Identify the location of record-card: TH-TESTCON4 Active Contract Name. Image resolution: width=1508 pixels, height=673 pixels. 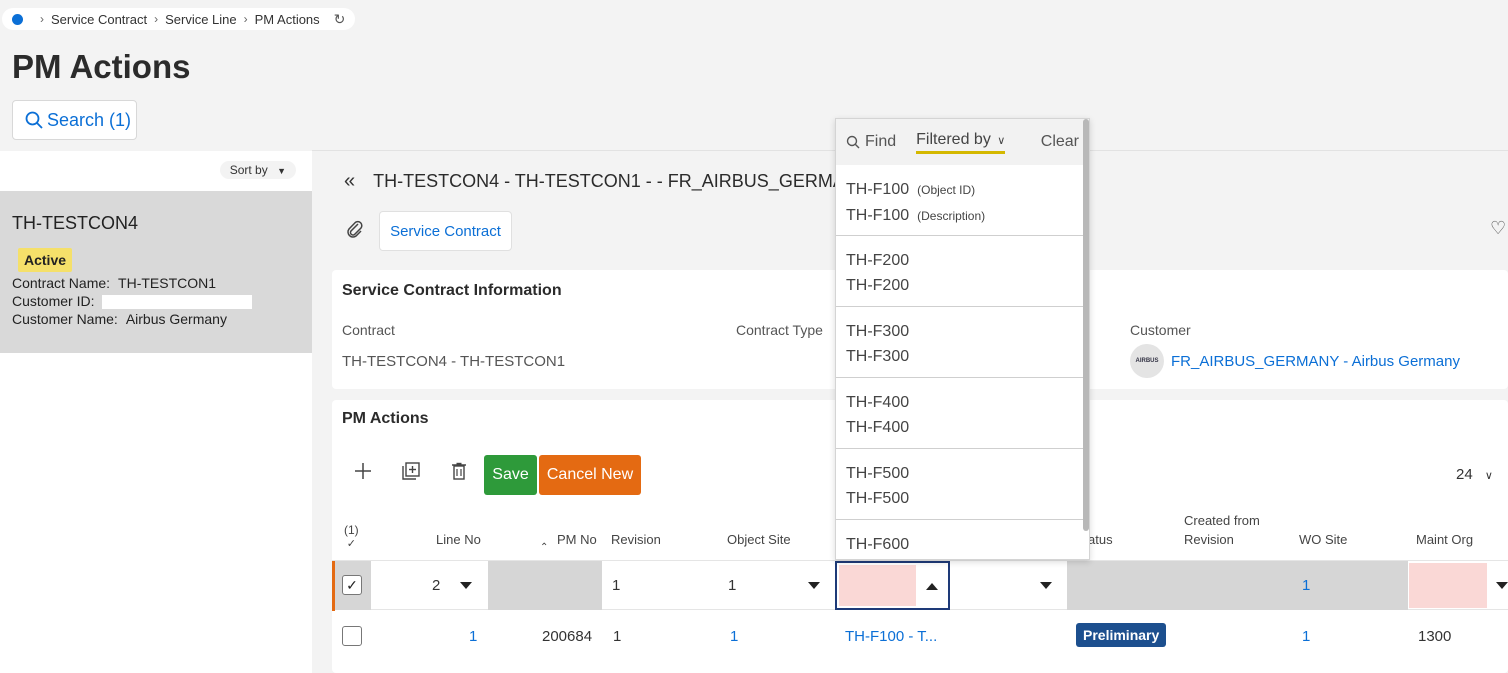
(156, 272).